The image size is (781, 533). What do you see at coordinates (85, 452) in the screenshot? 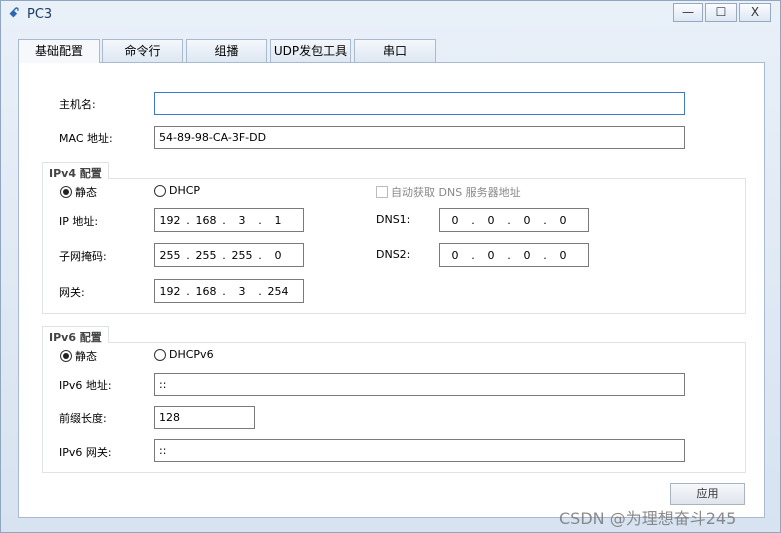
I see `ipv6-gateway-label: IPv6 网关:` at bounding box center [85, 452].